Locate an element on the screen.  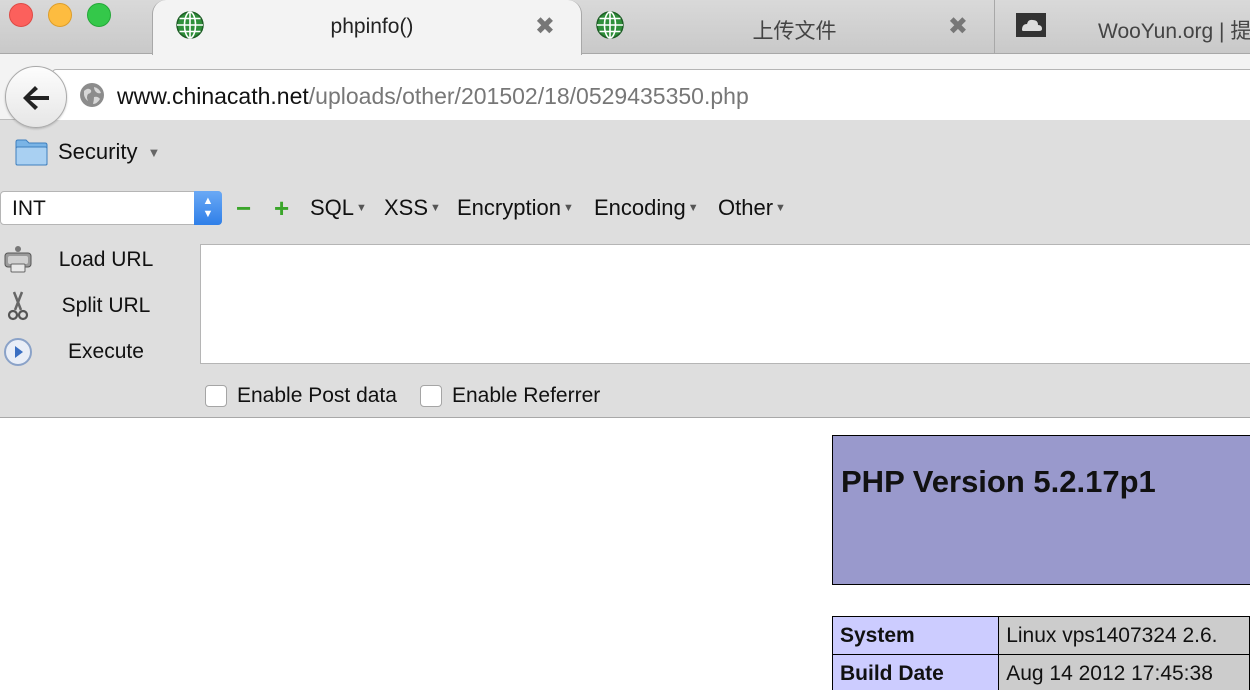
menu-sql: SQL ▼ is located at coordinates (338, 208).